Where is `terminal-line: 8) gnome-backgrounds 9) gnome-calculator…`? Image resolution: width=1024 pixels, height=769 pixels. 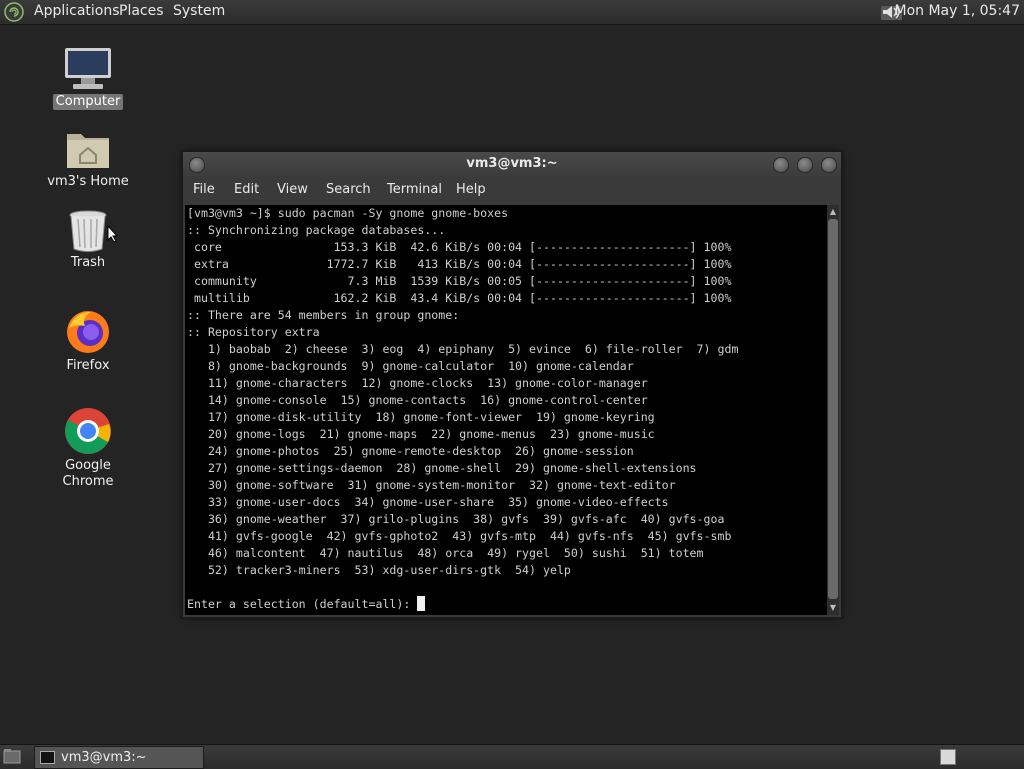 terminal-line: 8) gnome-backgrounds 9) gnome-calculator… is located at coordinates (410, 366).